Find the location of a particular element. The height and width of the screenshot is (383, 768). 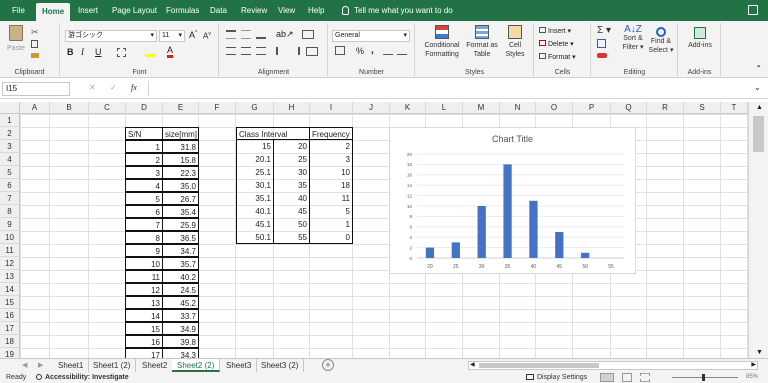

page-layout-view-icon is located at coordinates (627, 377).